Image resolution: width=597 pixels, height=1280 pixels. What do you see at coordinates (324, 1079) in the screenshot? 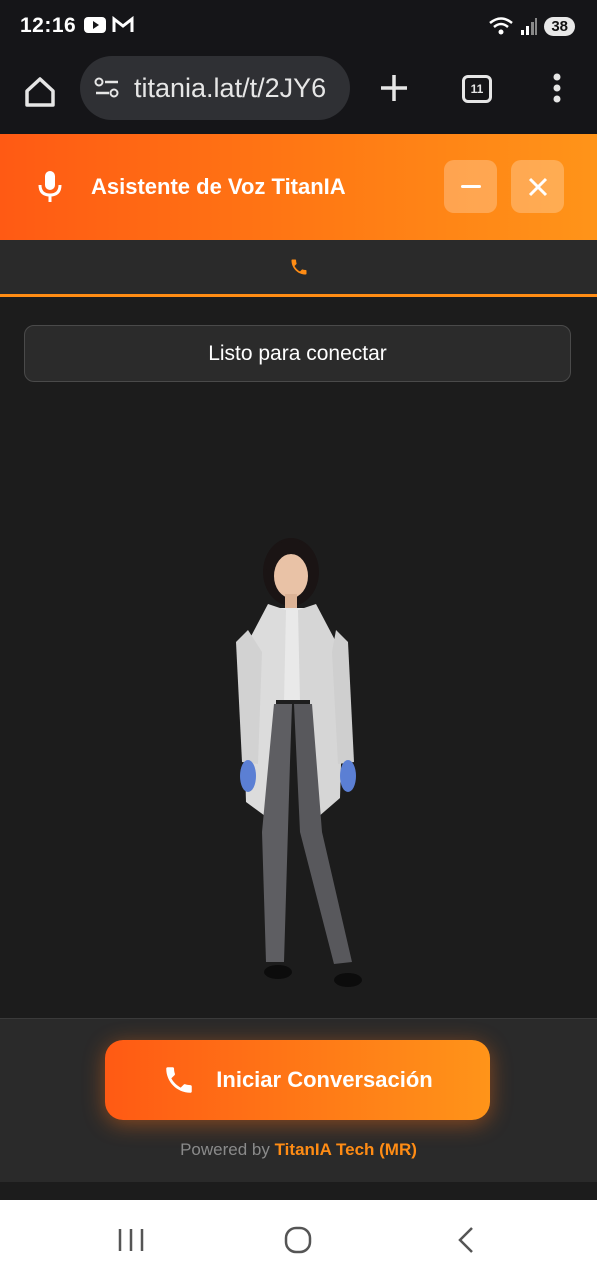
I see `start-conversation-label: Iniciar Conversación` at bounding box center [324, 1079].